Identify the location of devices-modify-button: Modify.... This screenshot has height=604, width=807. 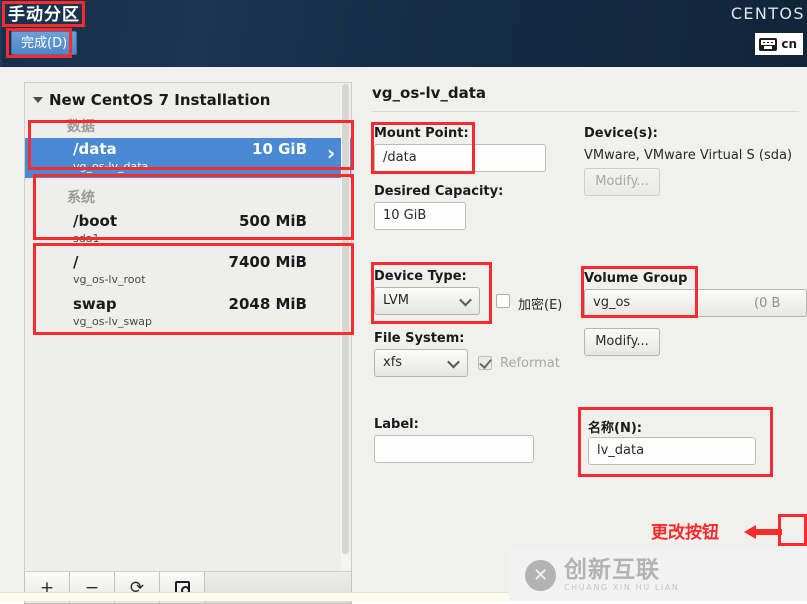
(622, 182).